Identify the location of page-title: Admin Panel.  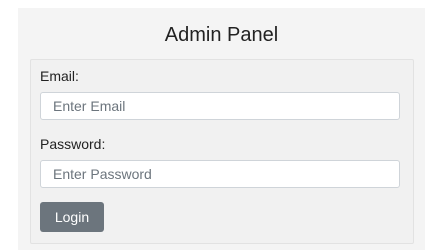
(221, 35).